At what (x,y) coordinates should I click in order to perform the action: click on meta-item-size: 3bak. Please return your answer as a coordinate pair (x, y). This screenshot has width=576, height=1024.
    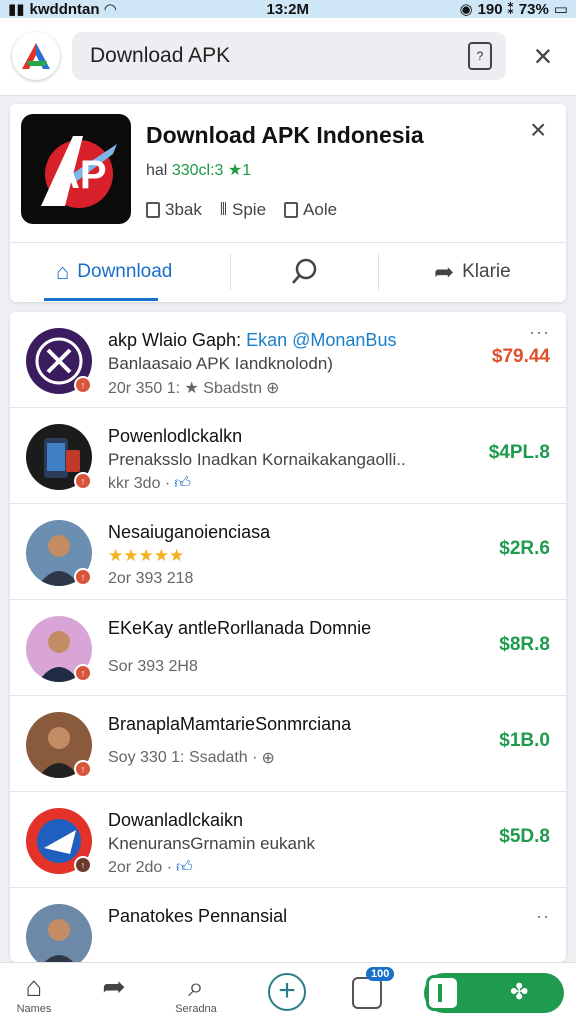
    Looking at the image, I should click on (174, 210).